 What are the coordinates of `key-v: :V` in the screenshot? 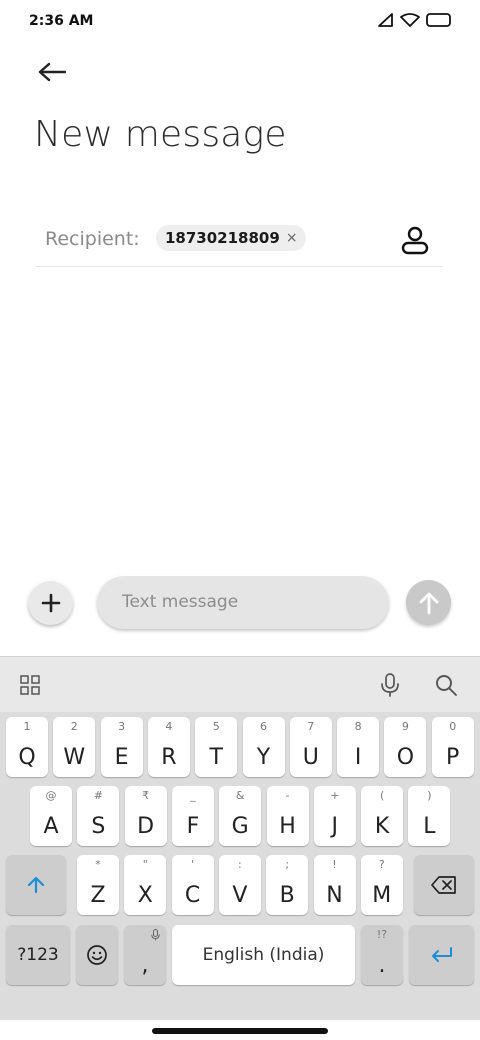 It's located at (239, 885).